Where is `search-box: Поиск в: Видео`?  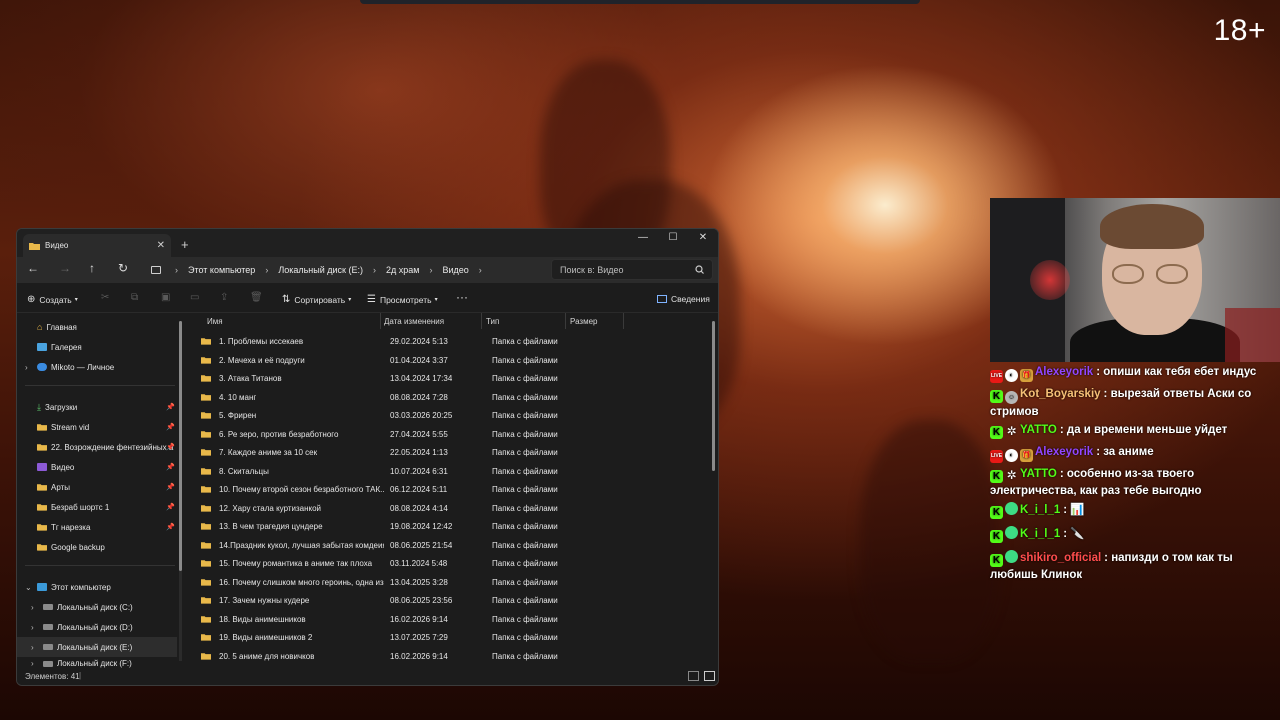
search-box: Поиск в: Видео is located at coordinates (632, 269).